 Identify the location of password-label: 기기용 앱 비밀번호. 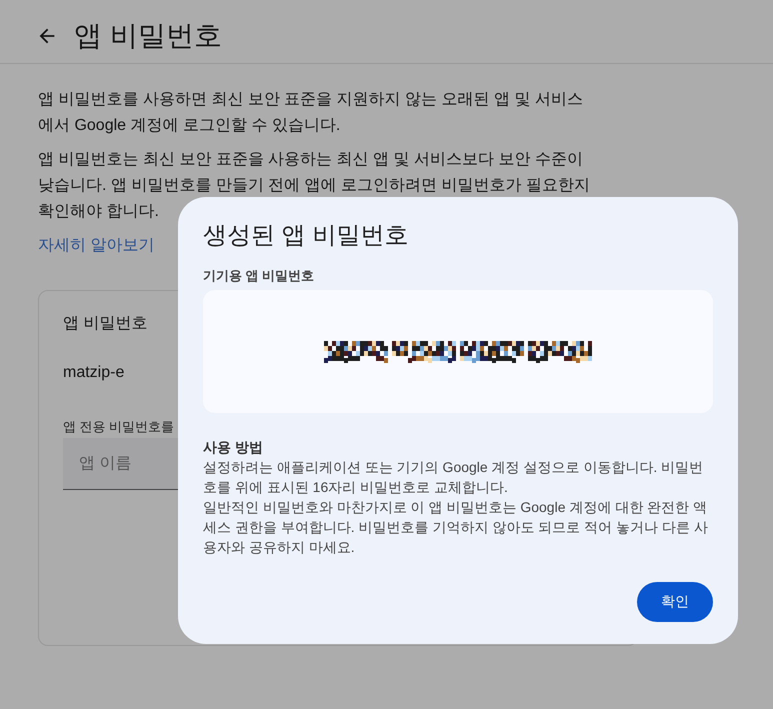
(259, 276).